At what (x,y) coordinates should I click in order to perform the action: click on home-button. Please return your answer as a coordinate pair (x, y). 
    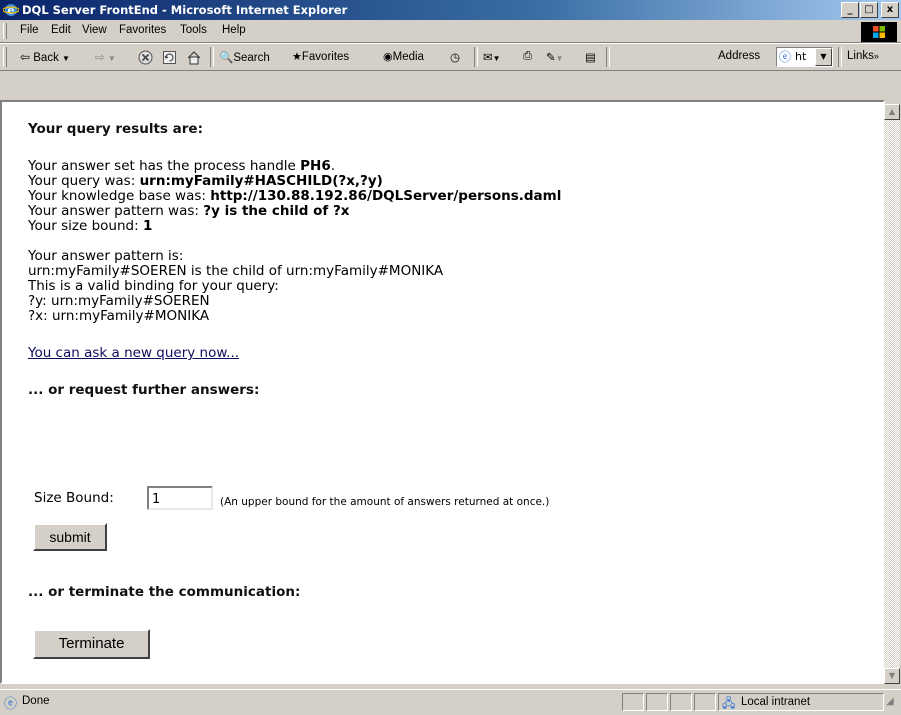
    Looking at the image, I should click on (194, 57).